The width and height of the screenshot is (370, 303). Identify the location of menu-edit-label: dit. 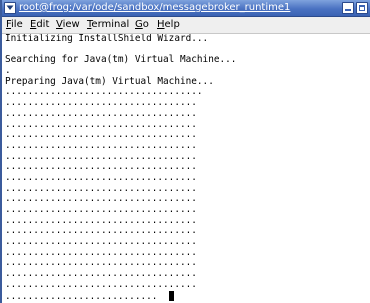
(43, 24).